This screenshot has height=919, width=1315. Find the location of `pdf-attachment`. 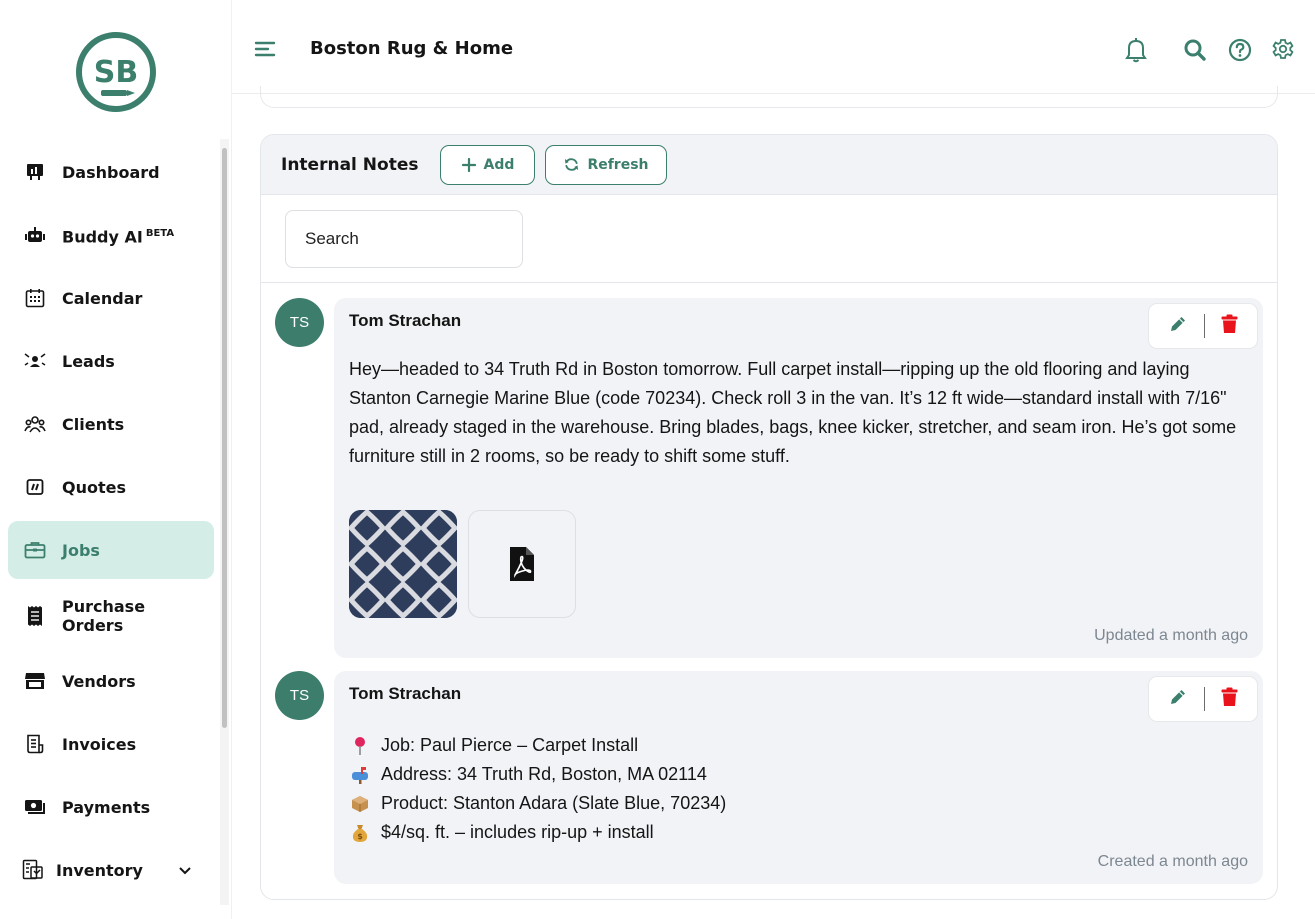

pdf-attachment is located at coordinates (522, 564).